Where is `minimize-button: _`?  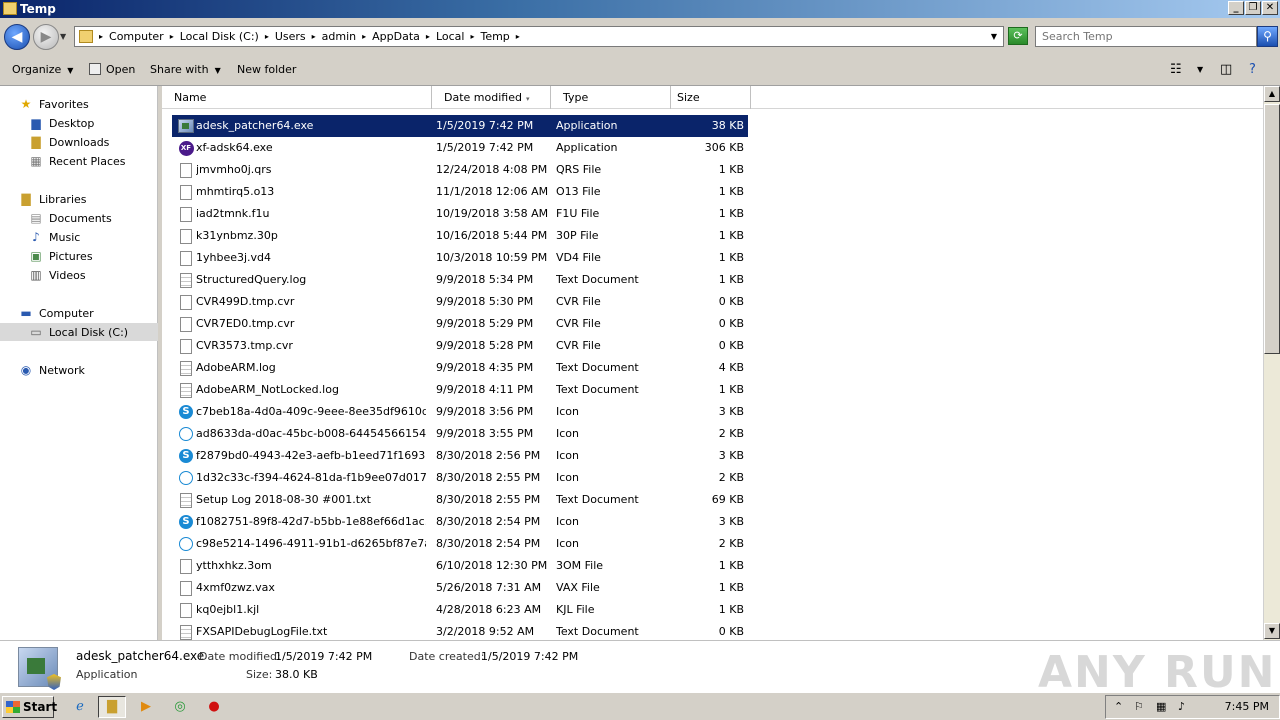
minimize-button: _ is located at coordinates (1236, 8).